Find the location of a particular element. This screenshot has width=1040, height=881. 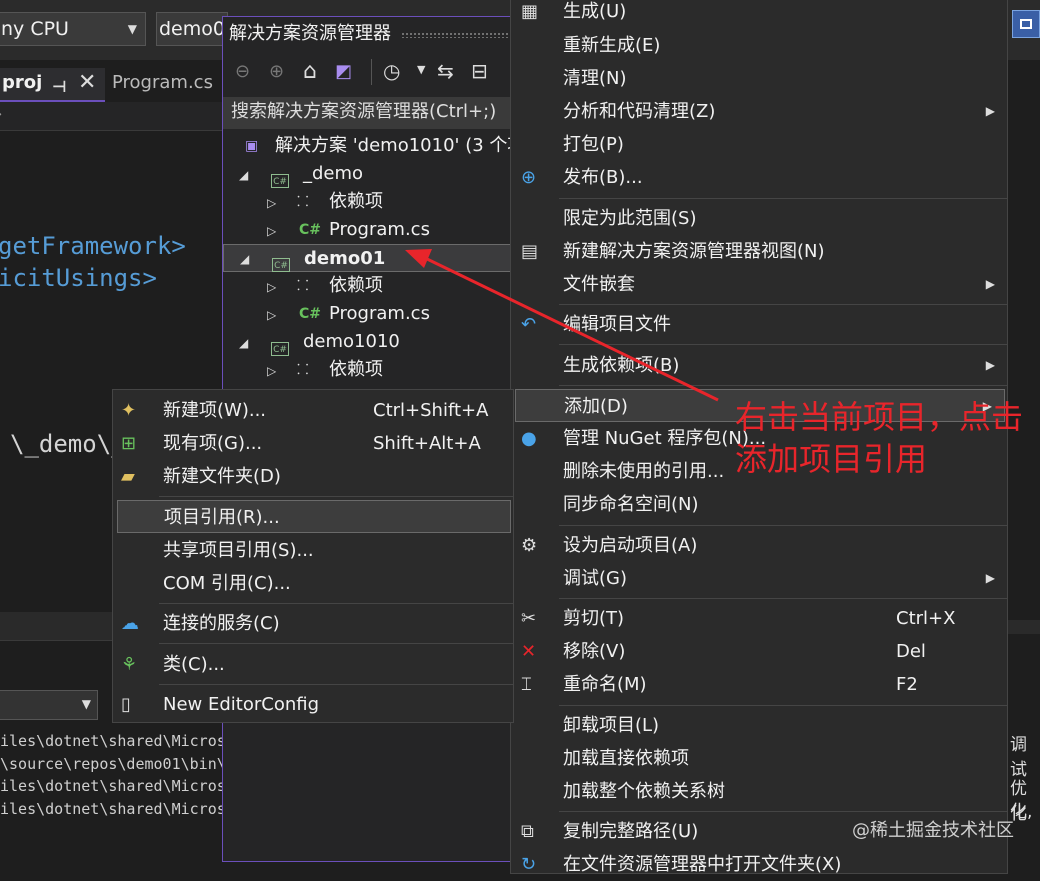

watermark: @稀土掘金技术社区 is located at coordinates (933, 830).